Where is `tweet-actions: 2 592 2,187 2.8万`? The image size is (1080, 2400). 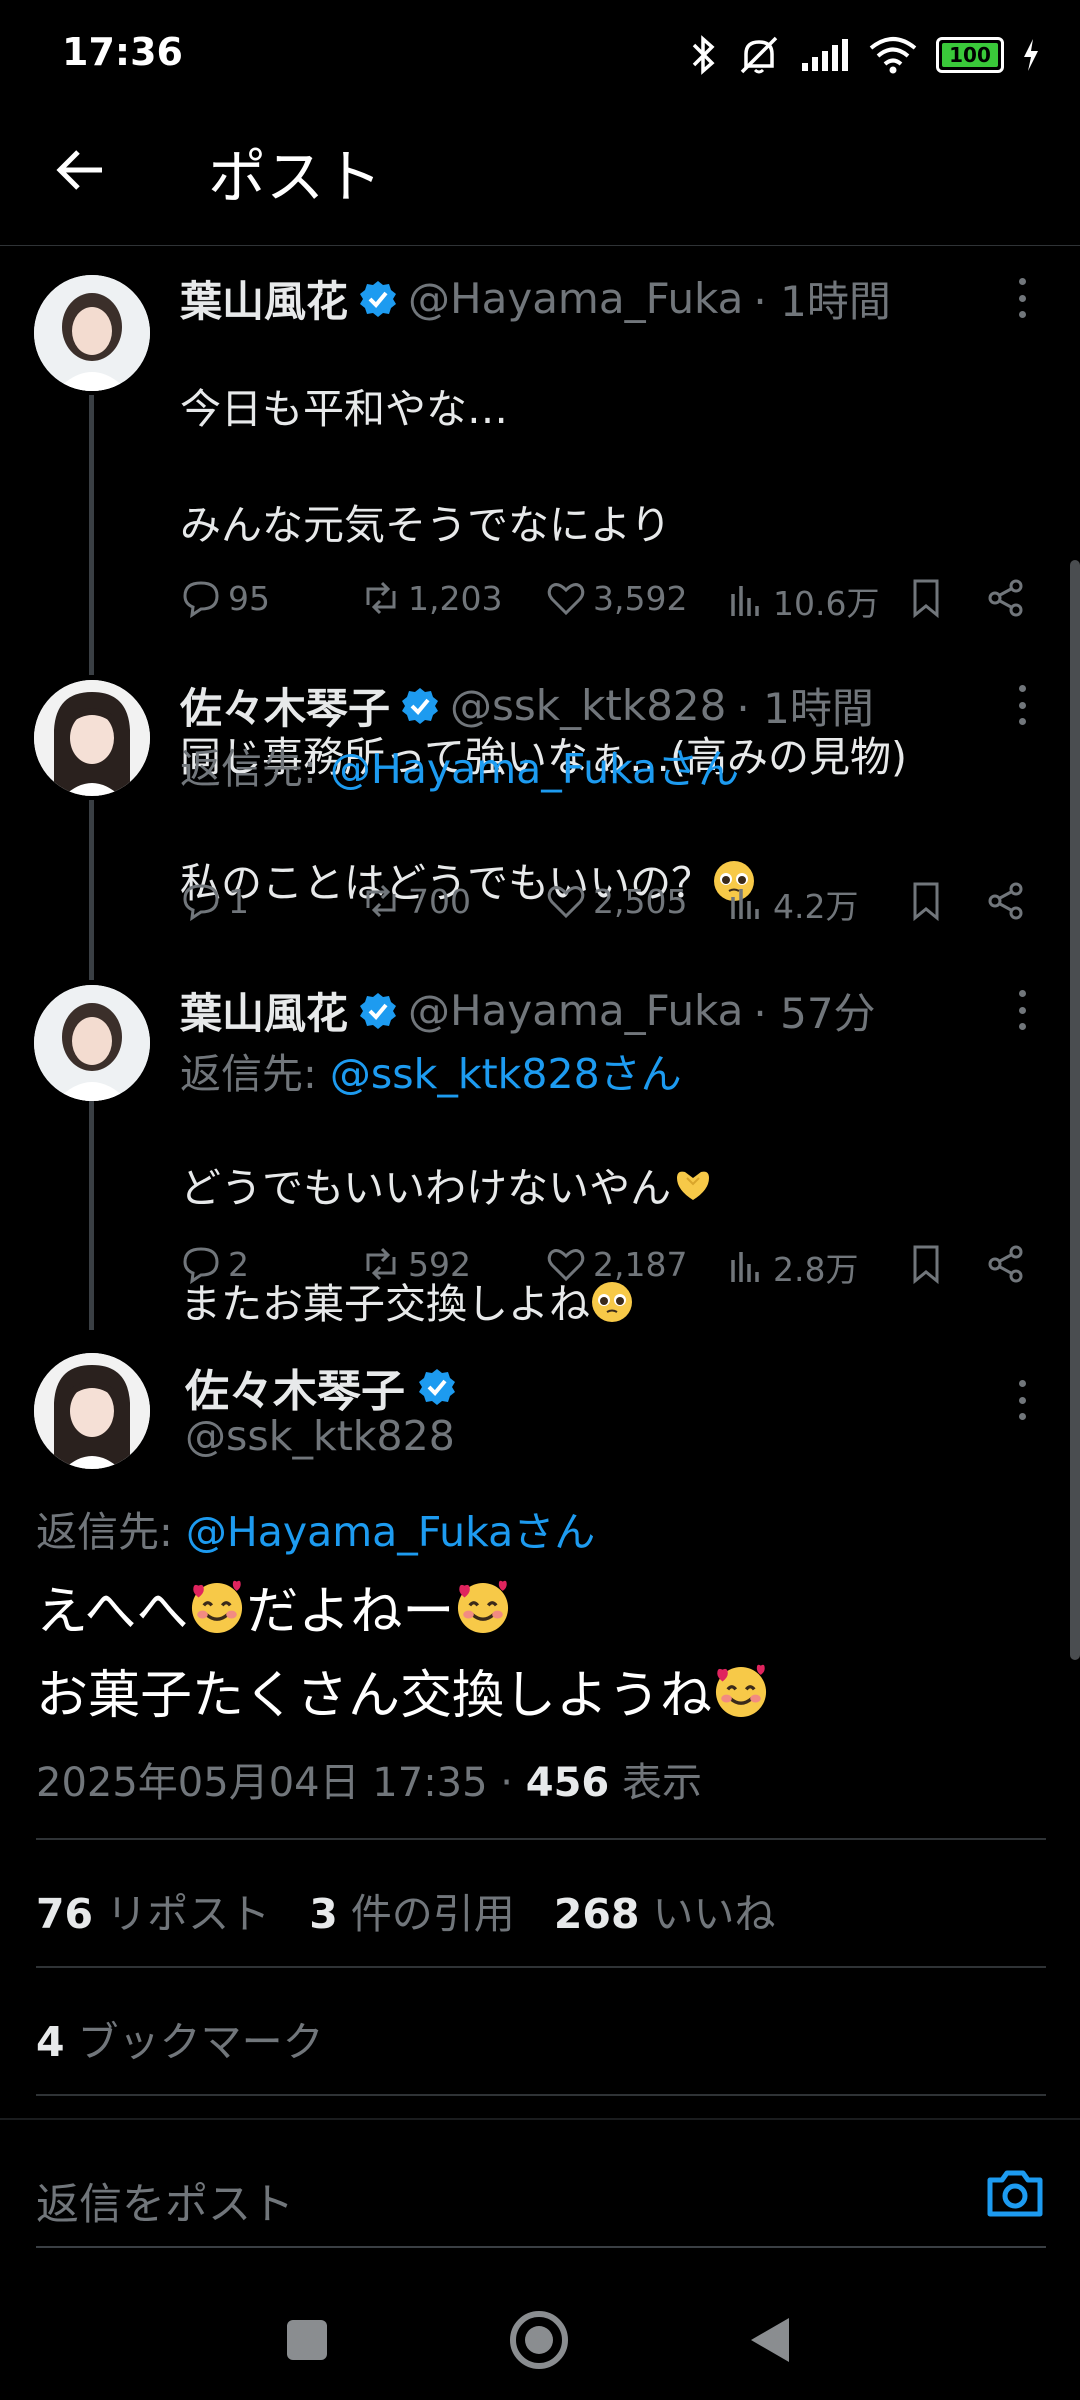 tweet-actions: 2 592 2,187 2.8万 is located at coordinates (605, 1268).